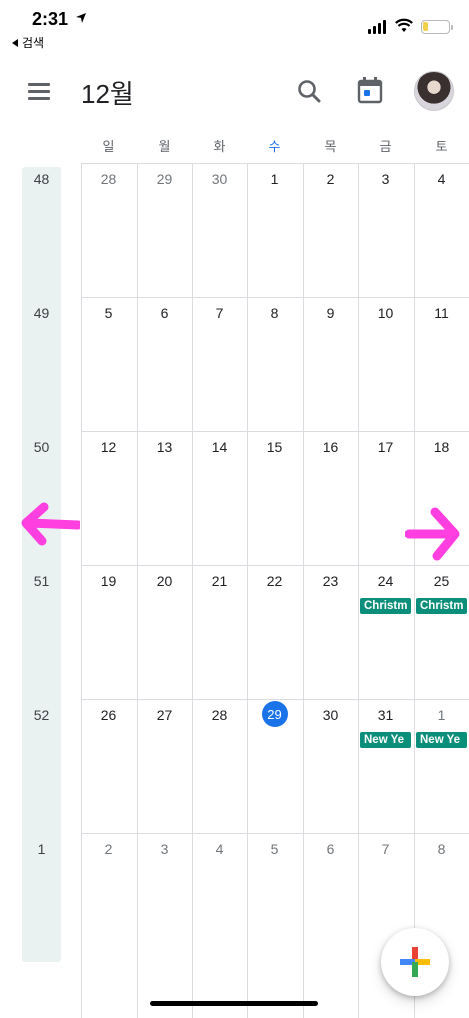  I want to click on cellular-signal-icon, so click(377, 27).